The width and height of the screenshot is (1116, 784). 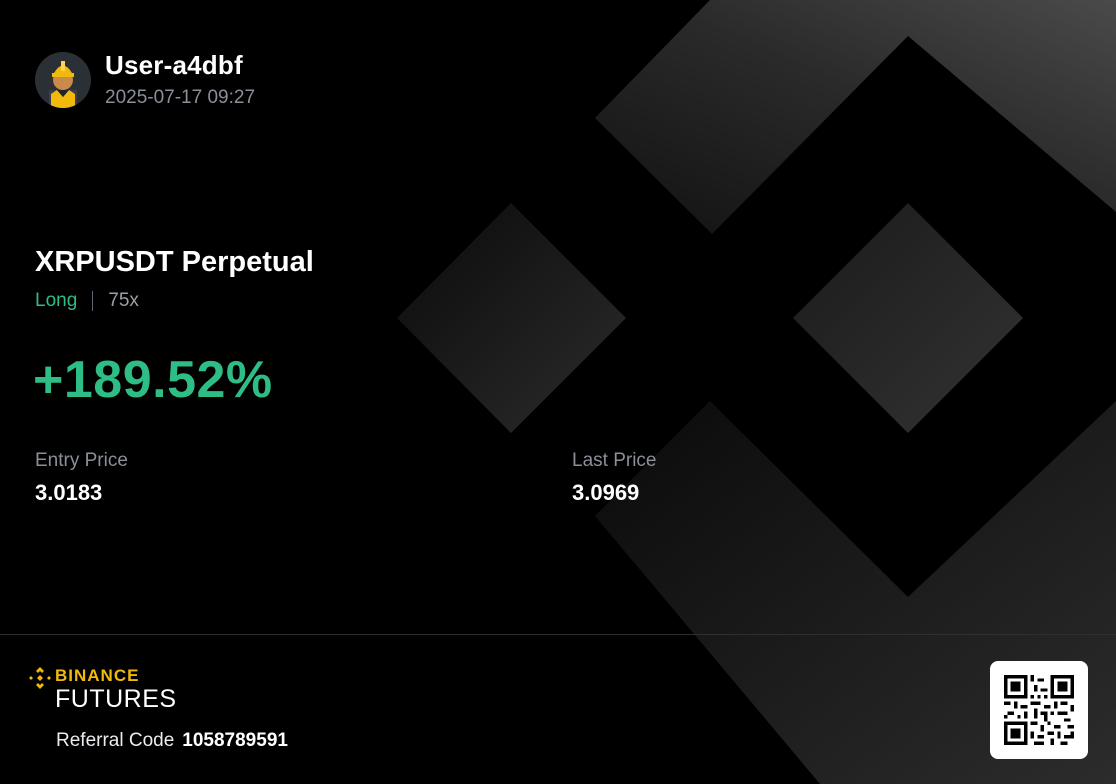 What do you see at coordinates (115, 740) in the screenshot?
I see `referral-label: Referral Code` at bounding box center [115, 740].